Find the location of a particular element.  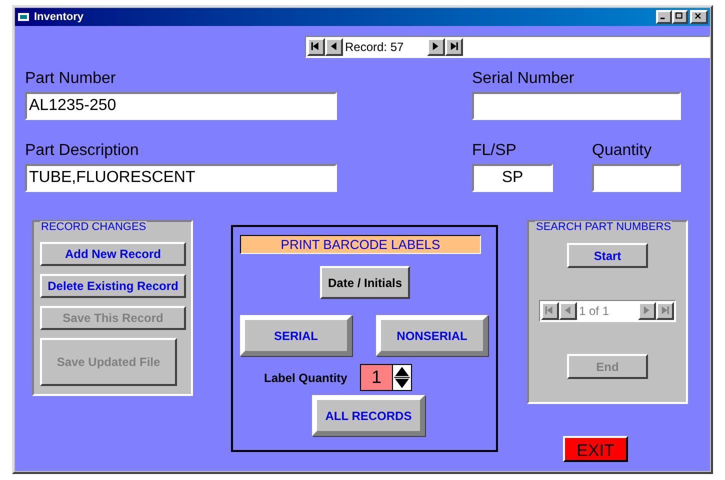

window-title: Inventory is located at coordinates (59, 17).